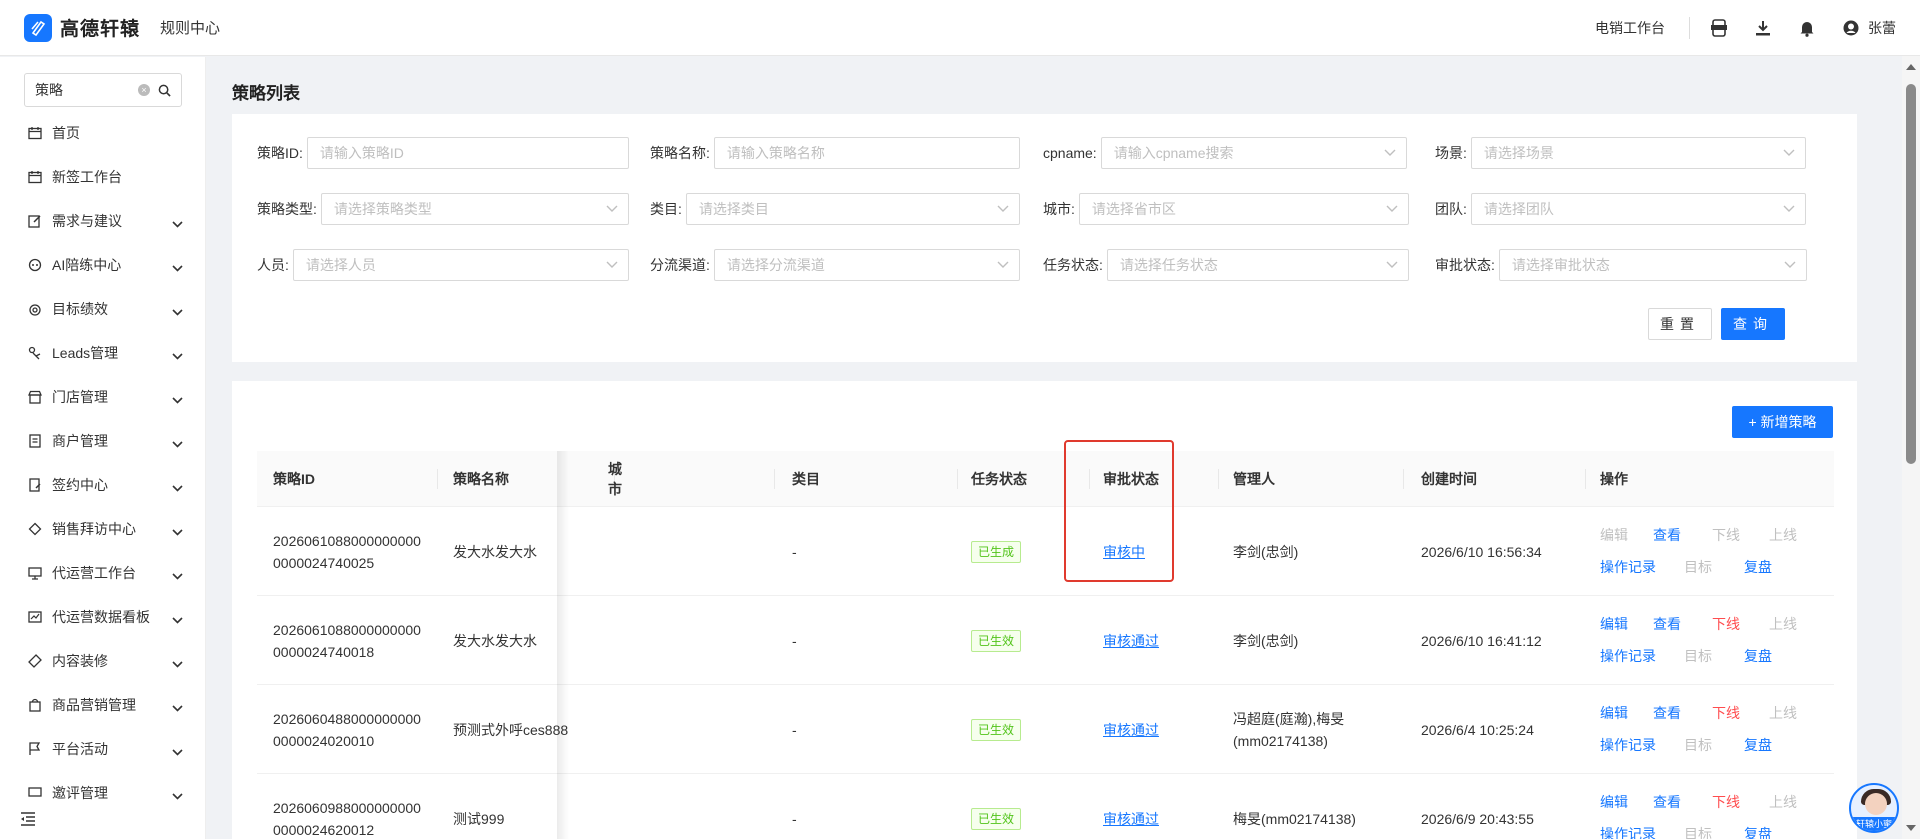 This screenshot has width=1920, height=839. What do you see at coordinates (144, 90) in the screenshot?
I see `clear-icon: ×` at bounding box center [144, 90].